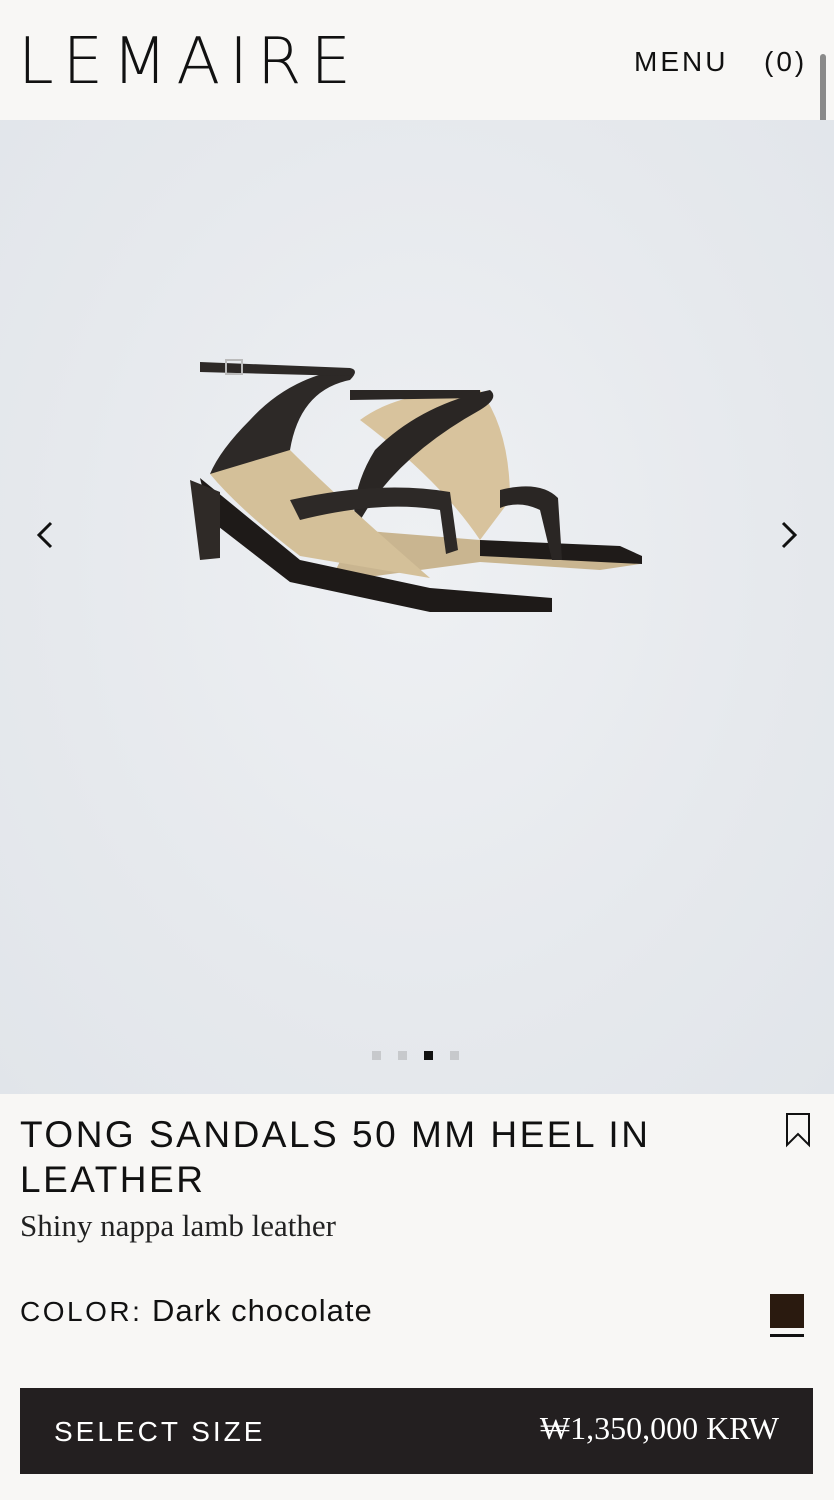  What do you see at coordinates (81, 1311) in the screenshot?
I see `color-label: COLOR:` at bounding box center [81, 1311].